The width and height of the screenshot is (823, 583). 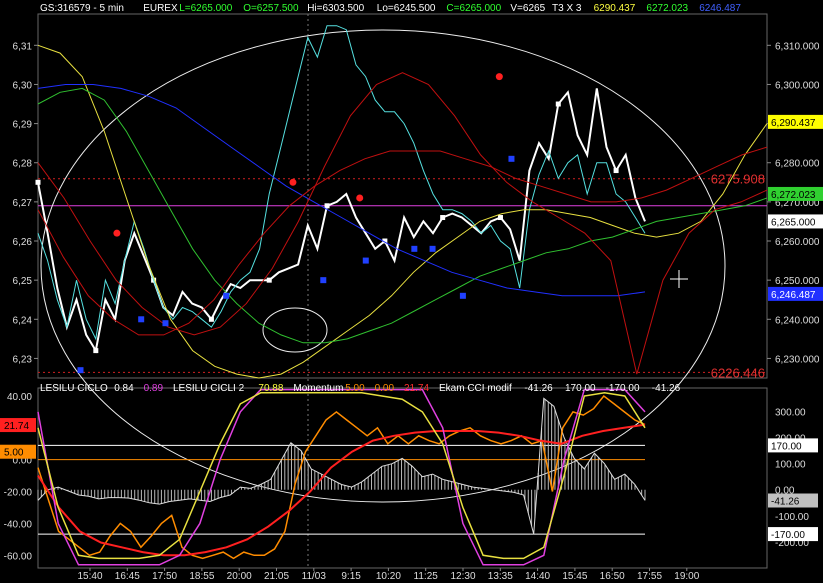 I want to click on indicator-tick-left: -60.00, so click(x=18, y=556).